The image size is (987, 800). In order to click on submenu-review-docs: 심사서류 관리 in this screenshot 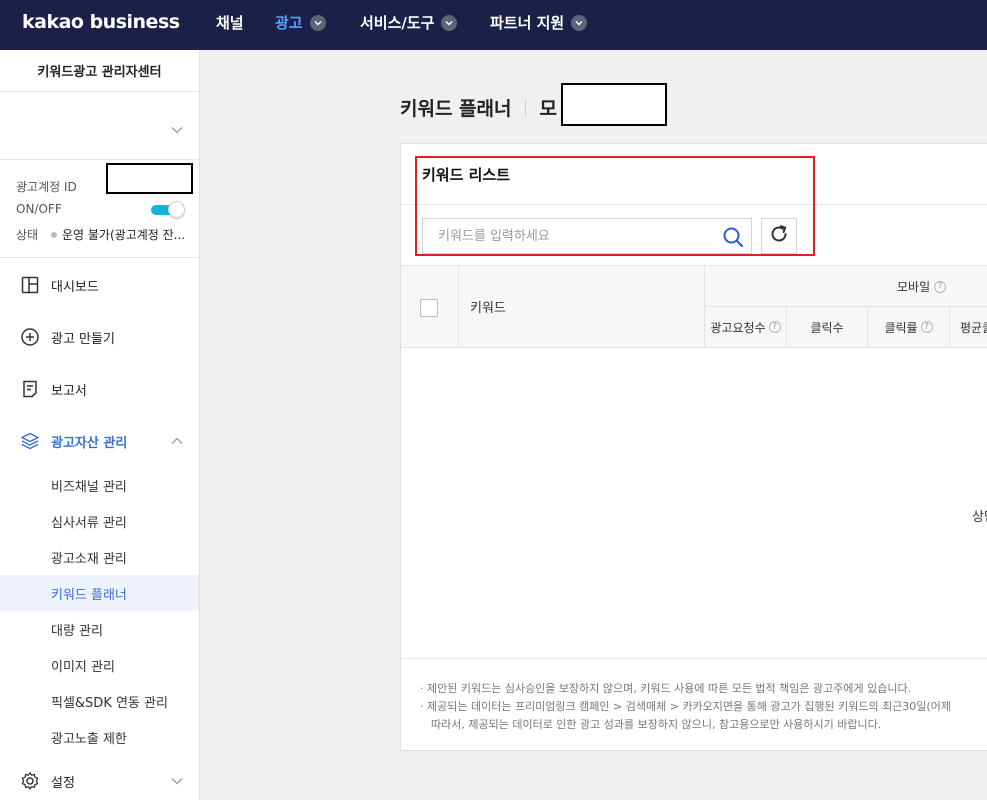, I will do `click(99, 521)`.